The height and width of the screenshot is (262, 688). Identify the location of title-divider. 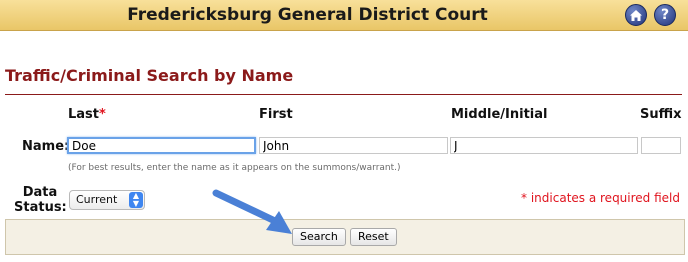
(343, 94).